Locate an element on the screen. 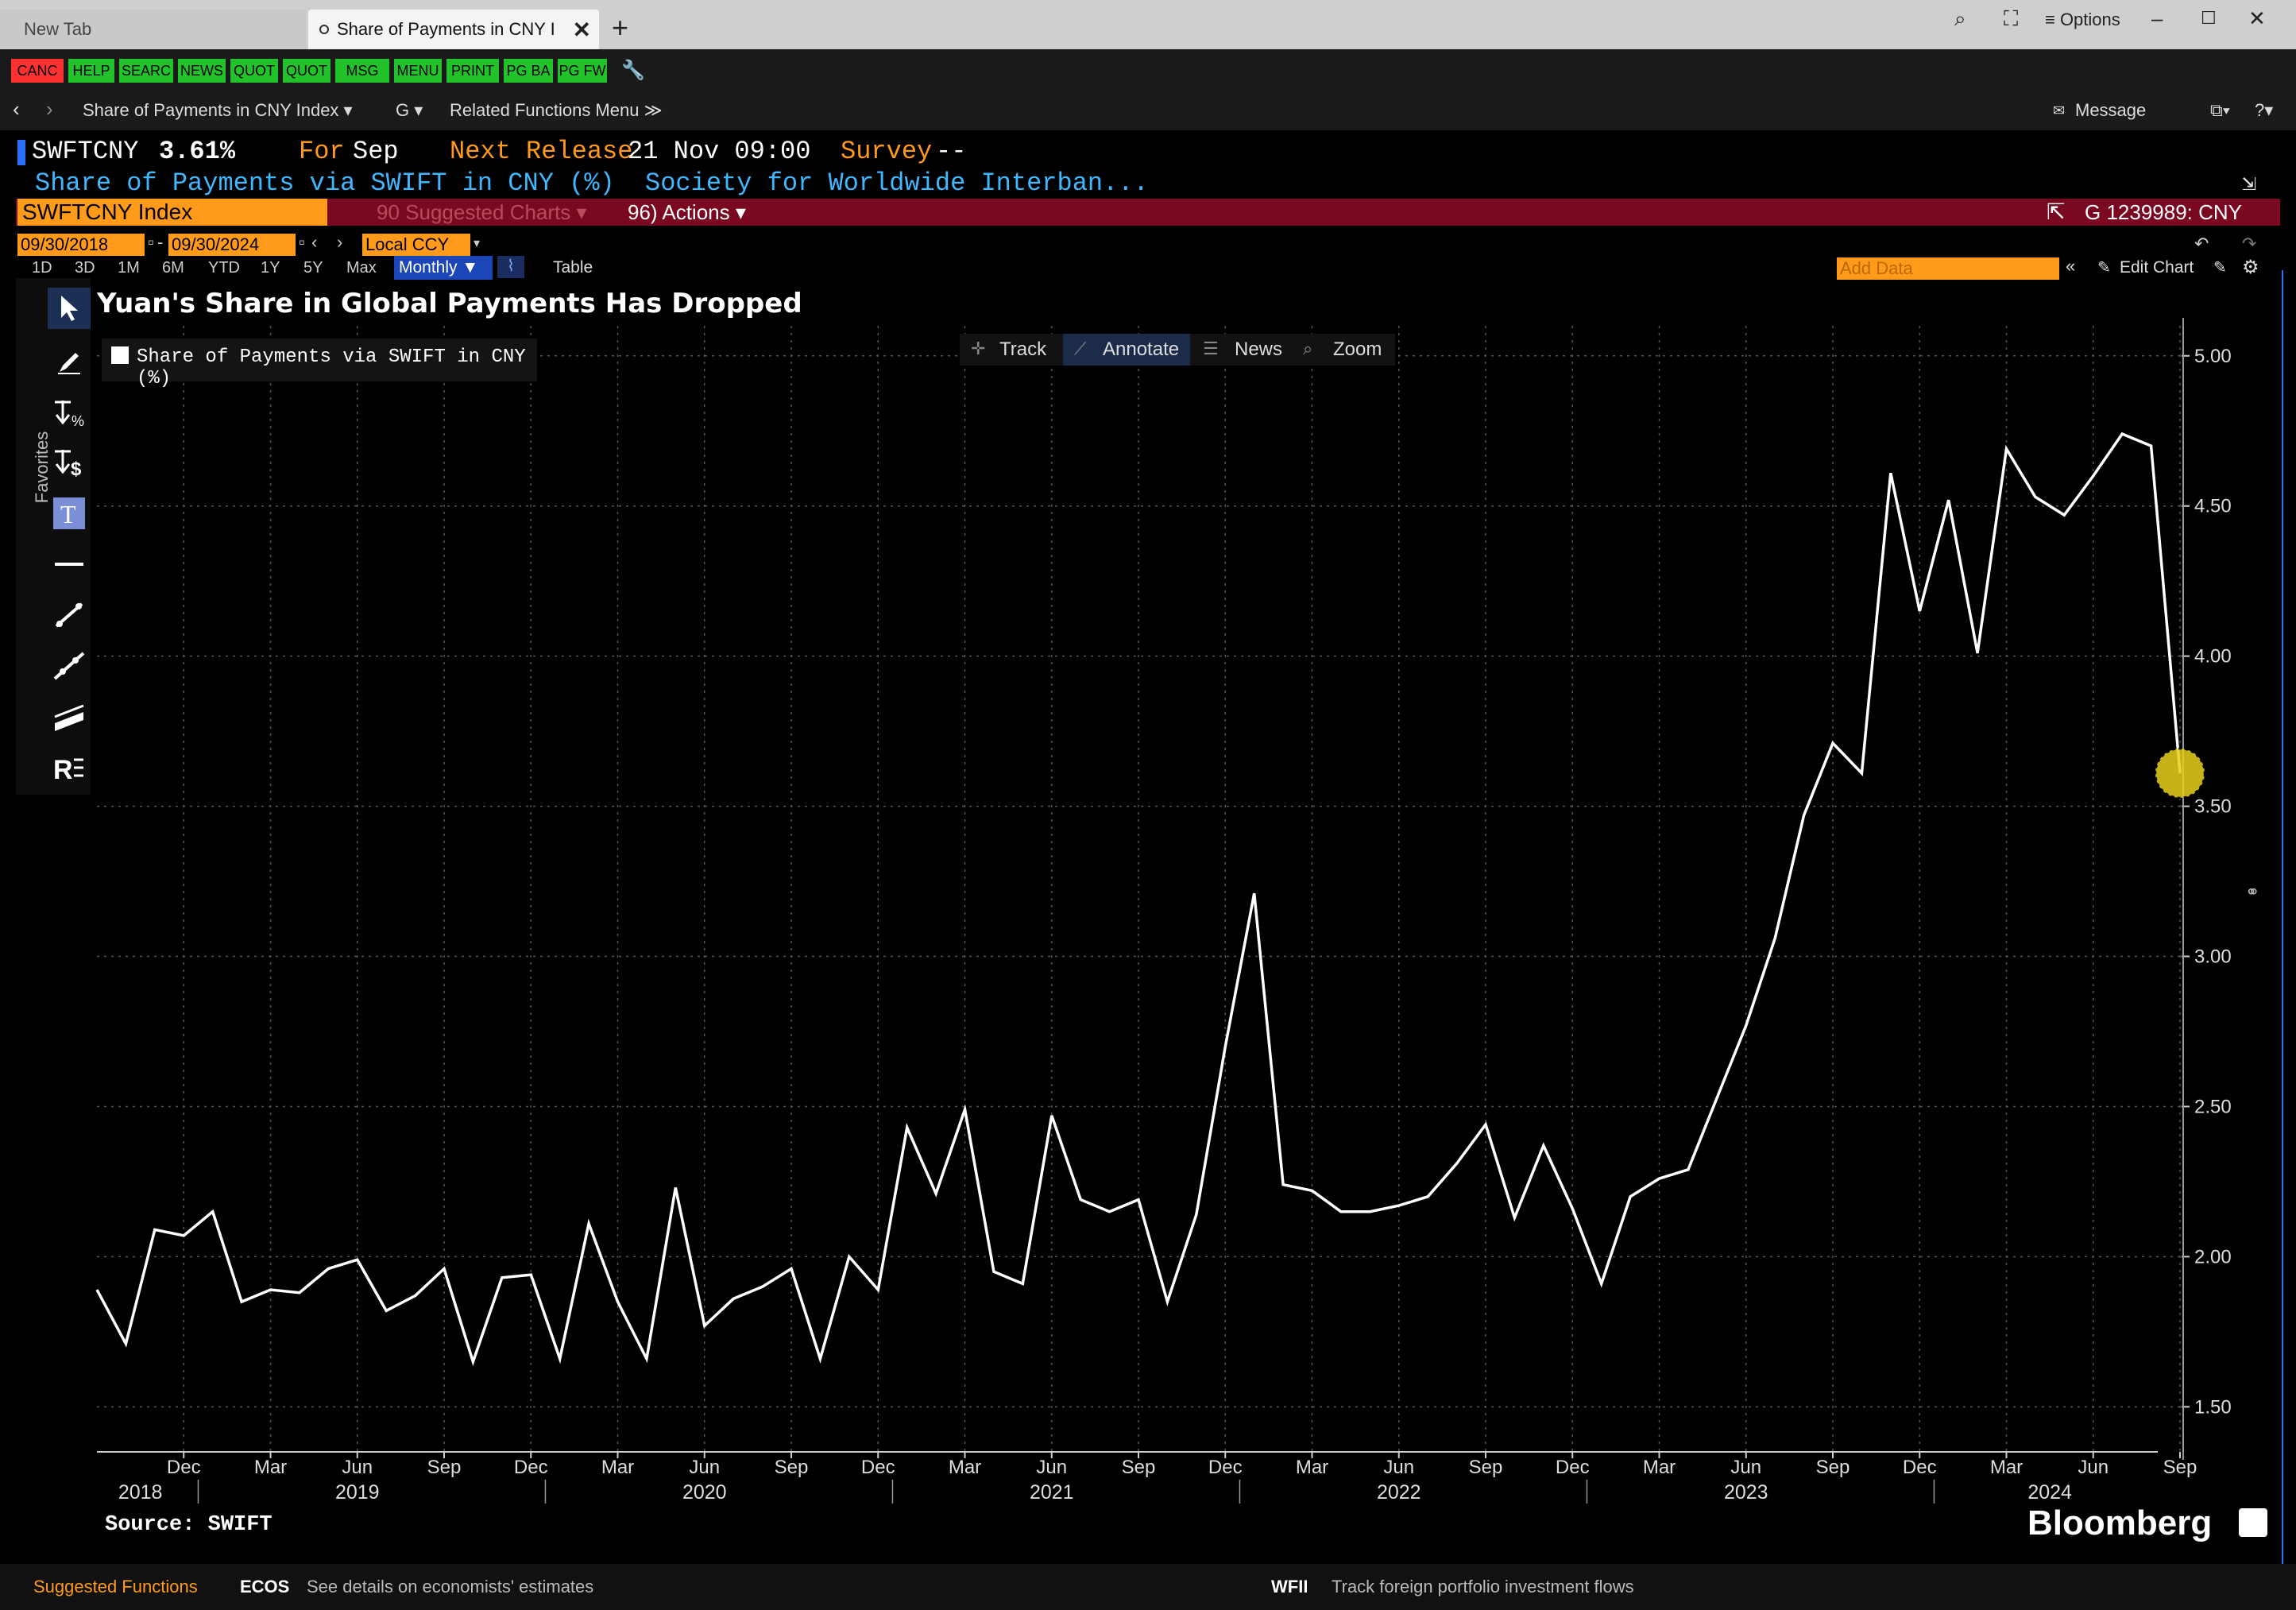  bloomberg-logo-icon is located at coordinates (2253, 1522).